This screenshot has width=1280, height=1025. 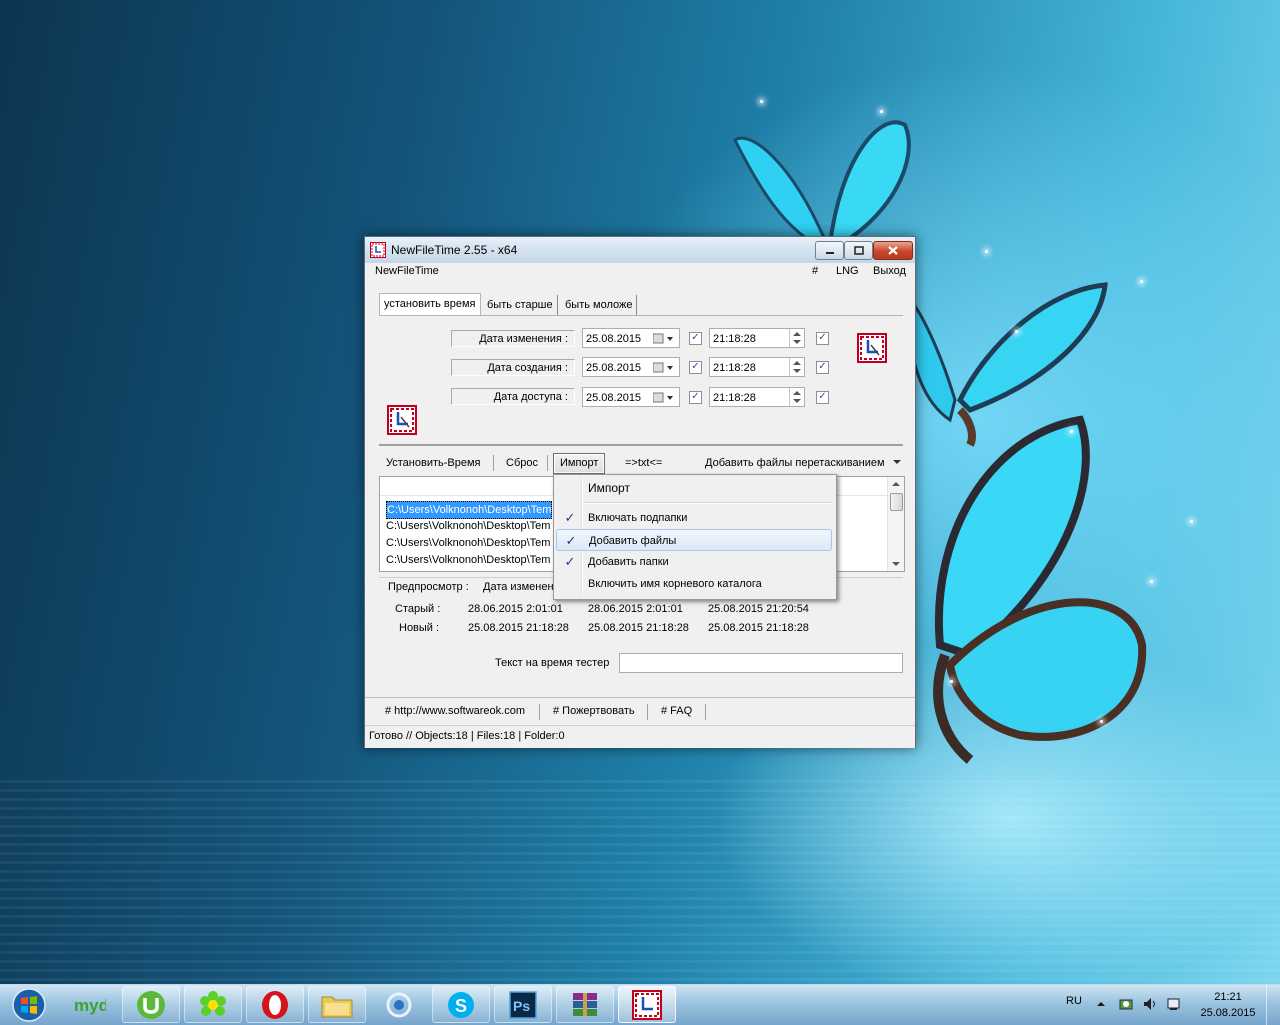 I want to click on menu-item-label: Включать подпапки, so click(x=638, y=518).